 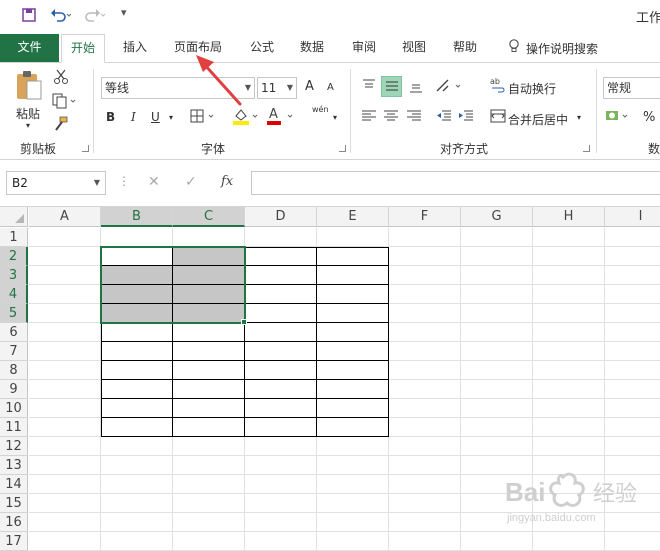 I want to click on cell-d12, so click(x=281, y=446).